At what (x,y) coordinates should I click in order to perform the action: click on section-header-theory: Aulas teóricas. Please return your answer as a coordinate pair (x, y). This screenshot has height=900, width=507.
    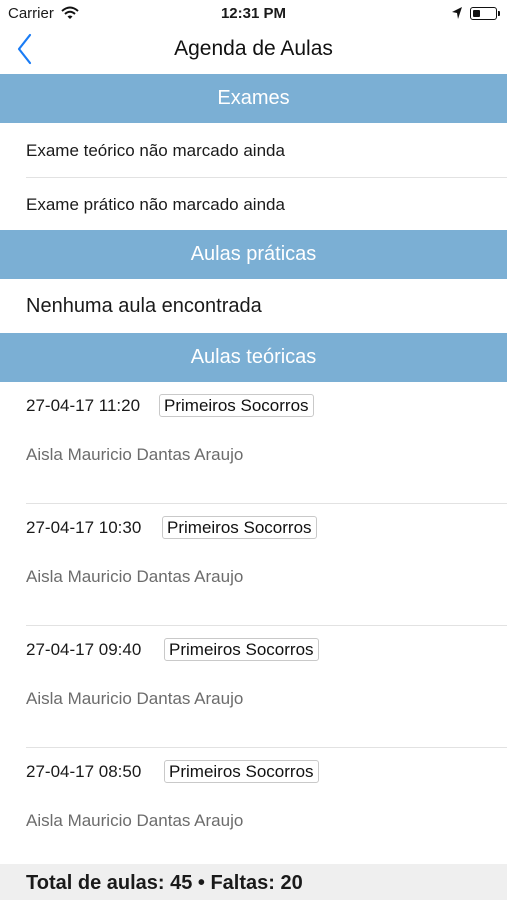
    Looking at the image, I should click on (253, 357).